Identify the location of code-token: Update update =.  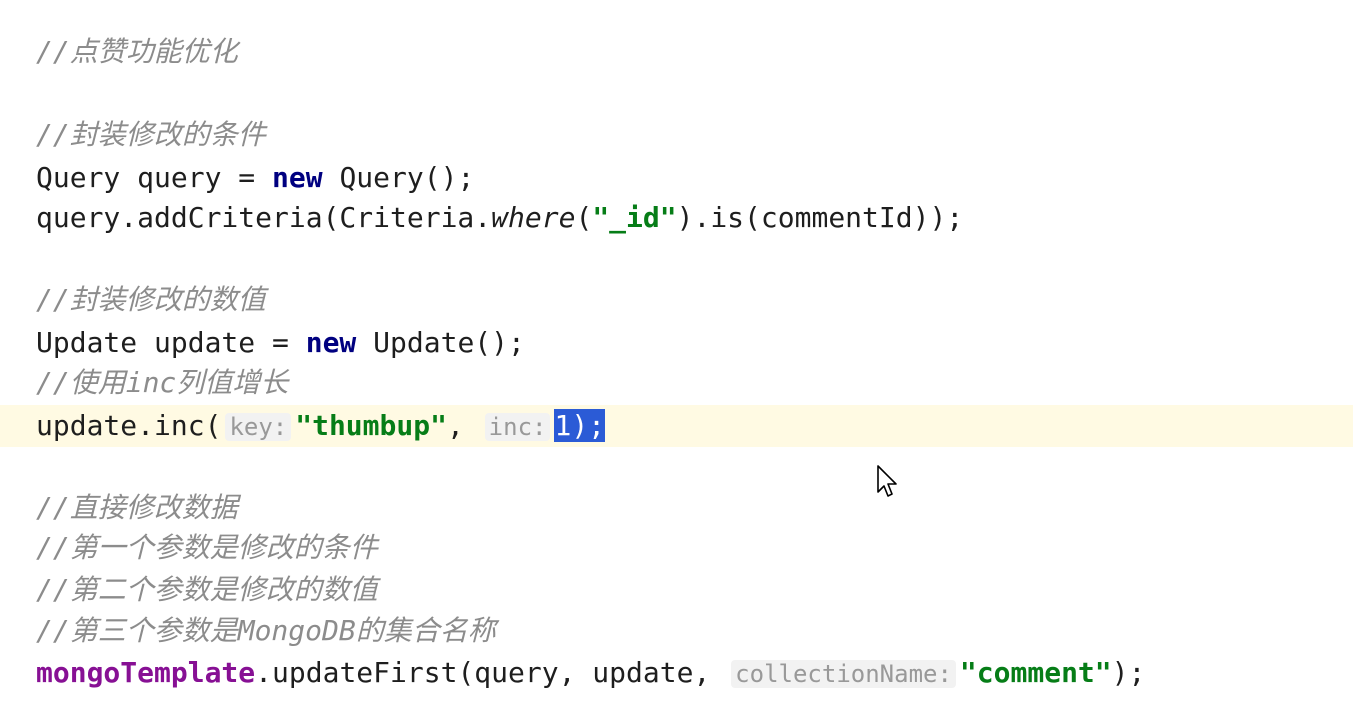
(171, 342).